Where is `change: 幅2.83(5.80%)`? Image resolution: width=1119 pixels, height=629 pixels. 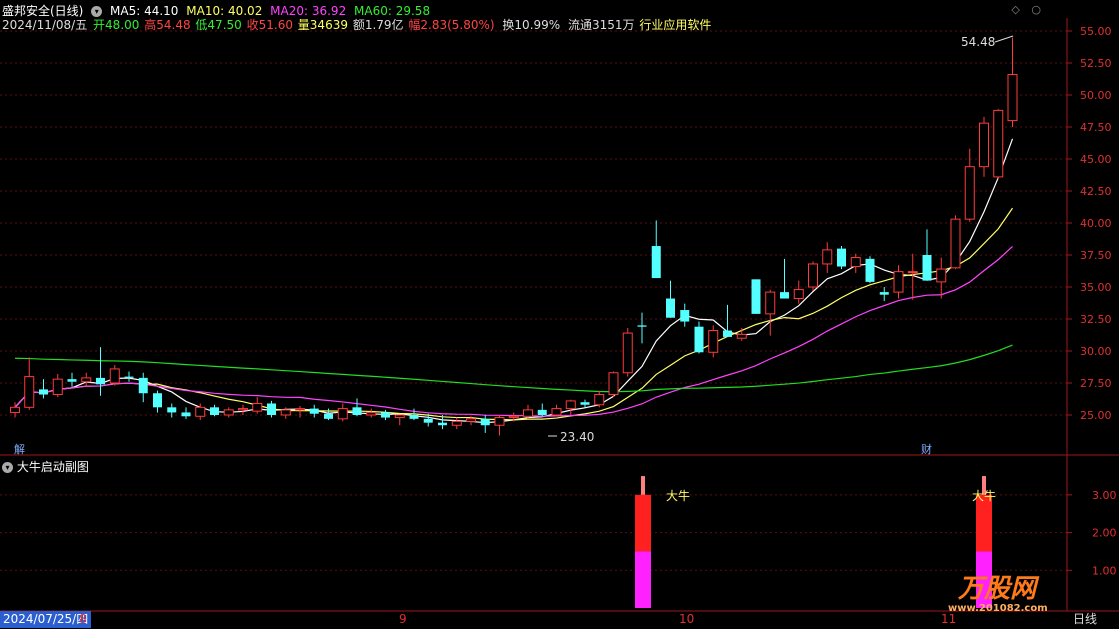
change: 幅2.83(5.80%) is located at coordinates (451, 25).